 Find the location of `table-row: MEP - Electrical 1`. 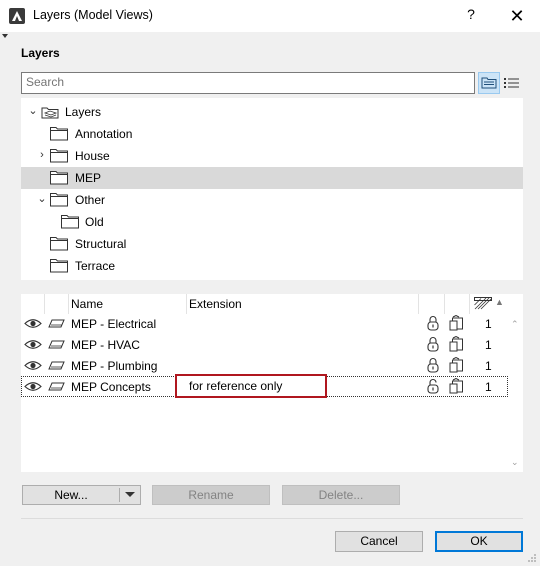

table-row: MEP - Electrical 1 is located at coordinates (264, 323).